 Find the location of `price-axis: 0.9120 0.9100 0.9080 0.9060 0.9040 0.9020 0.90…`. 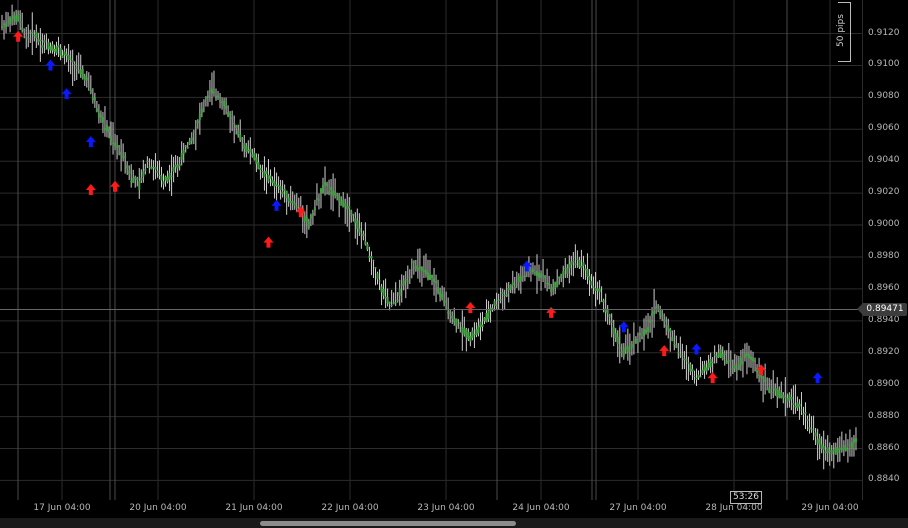

price-axis: 0.9120 0.9100 0.9080 0.9060 0.9040 0.9020 0.90… is located at coordinates (882, 250).